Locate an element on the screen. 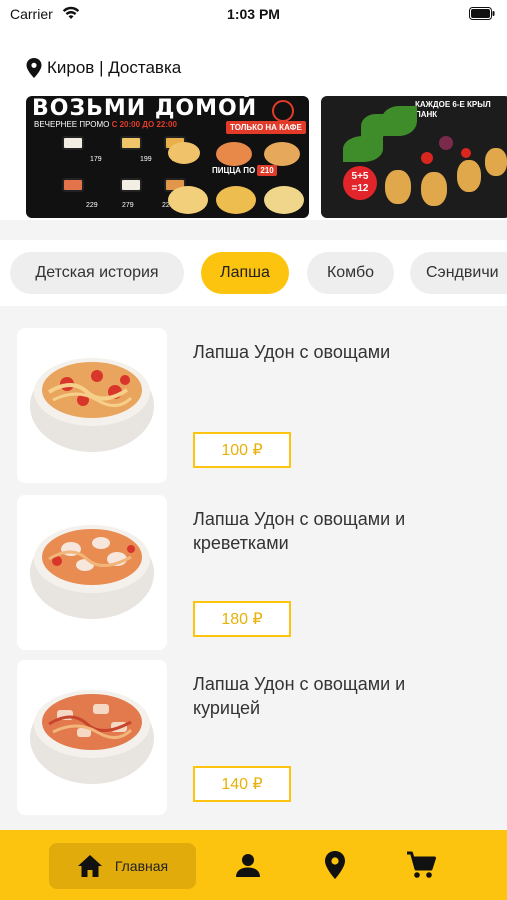 Image resolution: width=507 pixels, height=900 pixels. status-bar: Carrier 1:03 PM is located at coordinates (253, 15).